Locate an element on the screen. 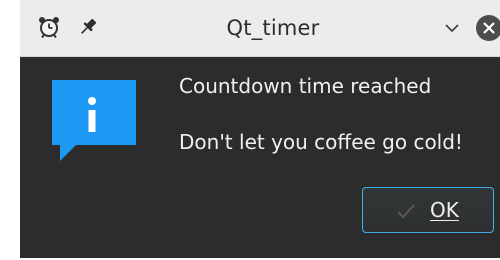 This screenshot has width=500, height=260. detail-text: Don't let you coffee go cold! is located at coordinates (321, 142).